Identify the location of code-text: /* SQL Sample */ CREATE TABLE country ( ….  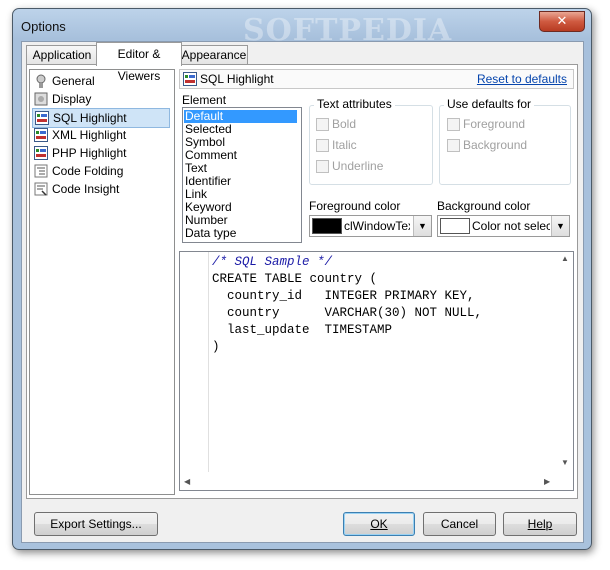
(347, 305).